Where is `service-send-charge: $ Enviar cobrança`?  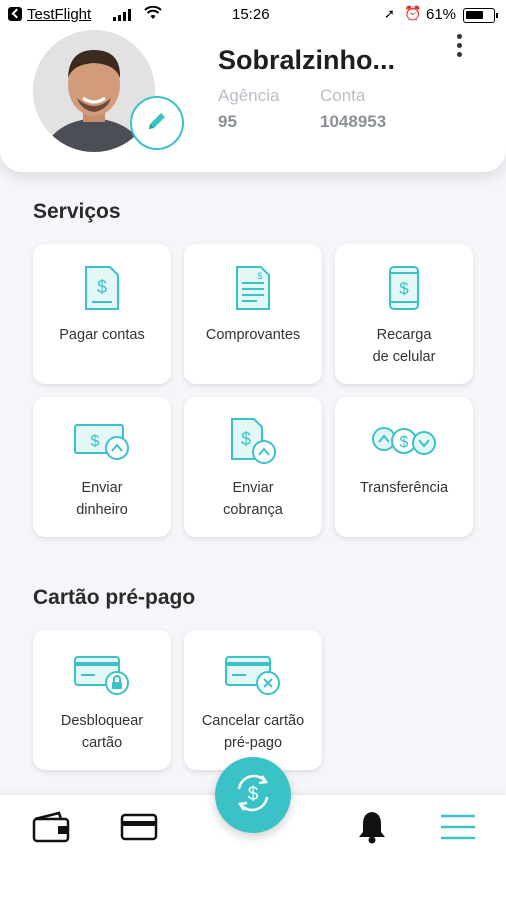 service-send-charge: $ Enviar cobrança is located at coordinates (253, 467).